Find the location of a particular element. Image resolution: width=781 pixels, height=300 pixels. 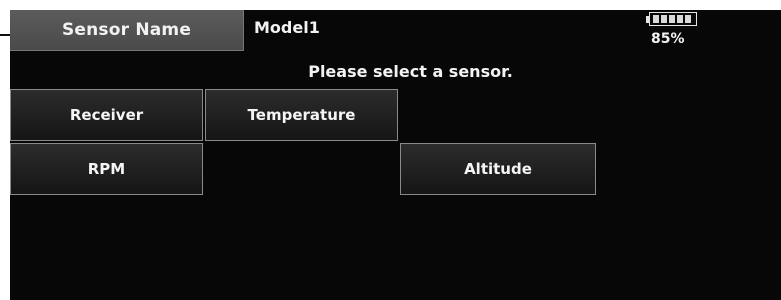

title-tab-button: Sensor Name is located at coordinates (127, 30).